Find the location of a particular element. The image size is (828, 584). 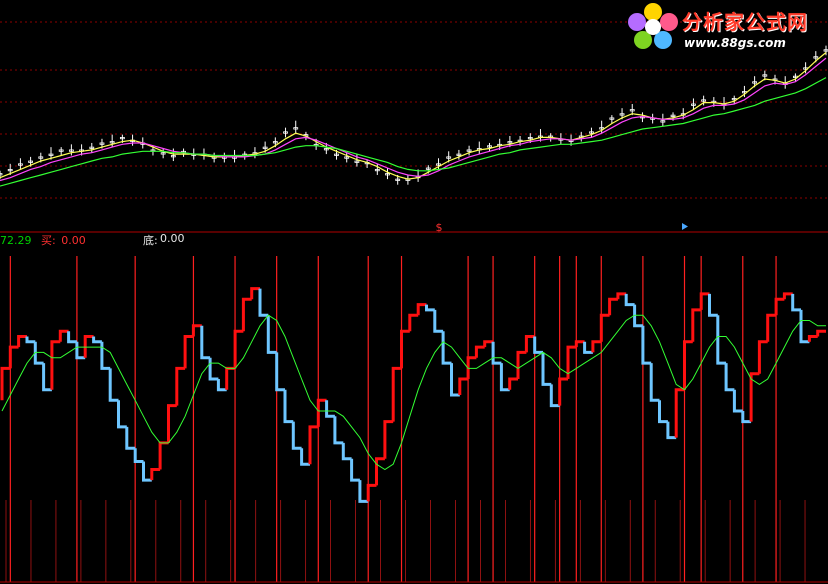

logo-url: www.88gs.com is located at coordinates (735, 43).